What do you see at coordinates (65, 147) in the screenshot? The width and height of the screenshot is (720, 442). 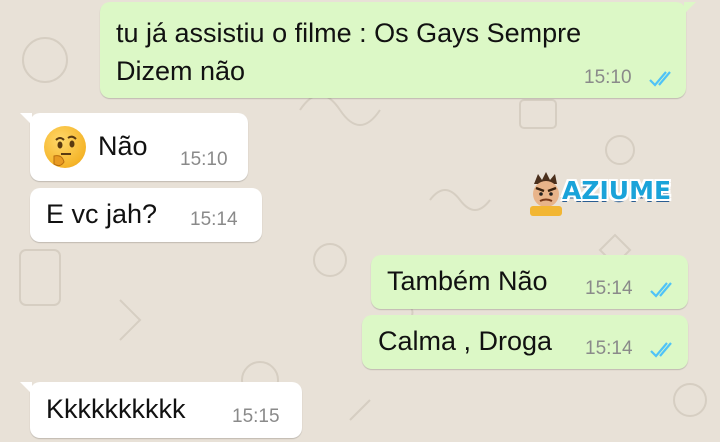 I see `thinking-face-icon` at bounding box center [65, 147].